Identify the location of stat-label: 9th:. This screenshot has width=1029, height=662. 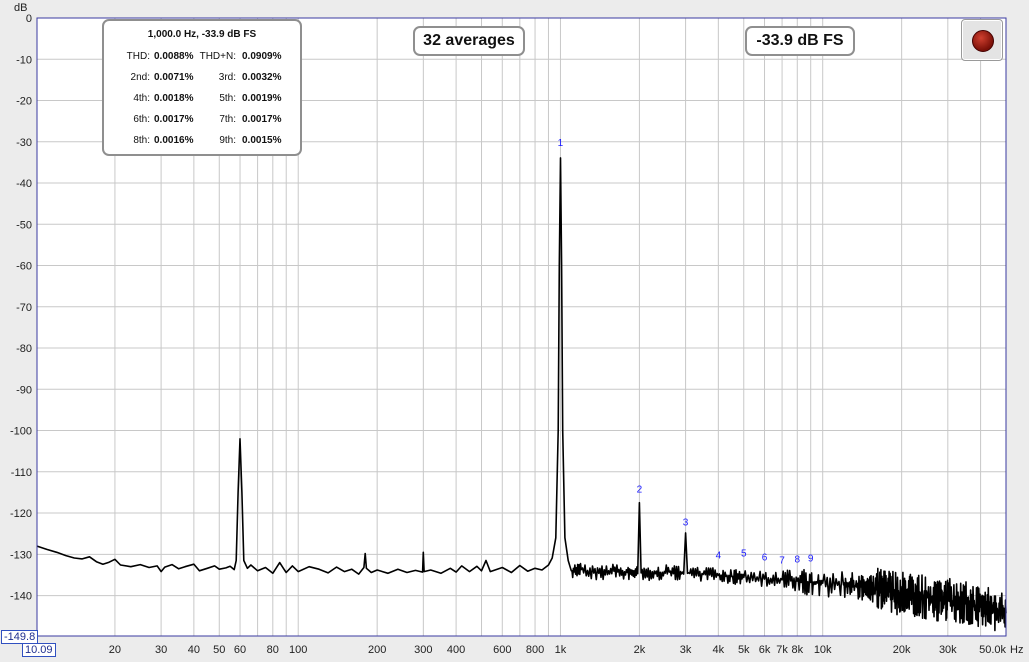
(227, 140).